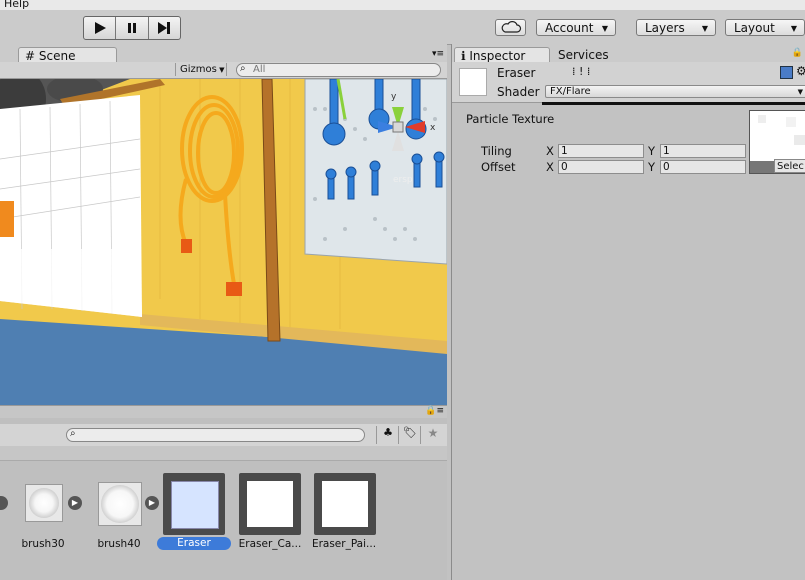  What do you see at coordinates (30, 56) in the screenshot?
I see `grid-icon: #` at bounding box center [30, 56].